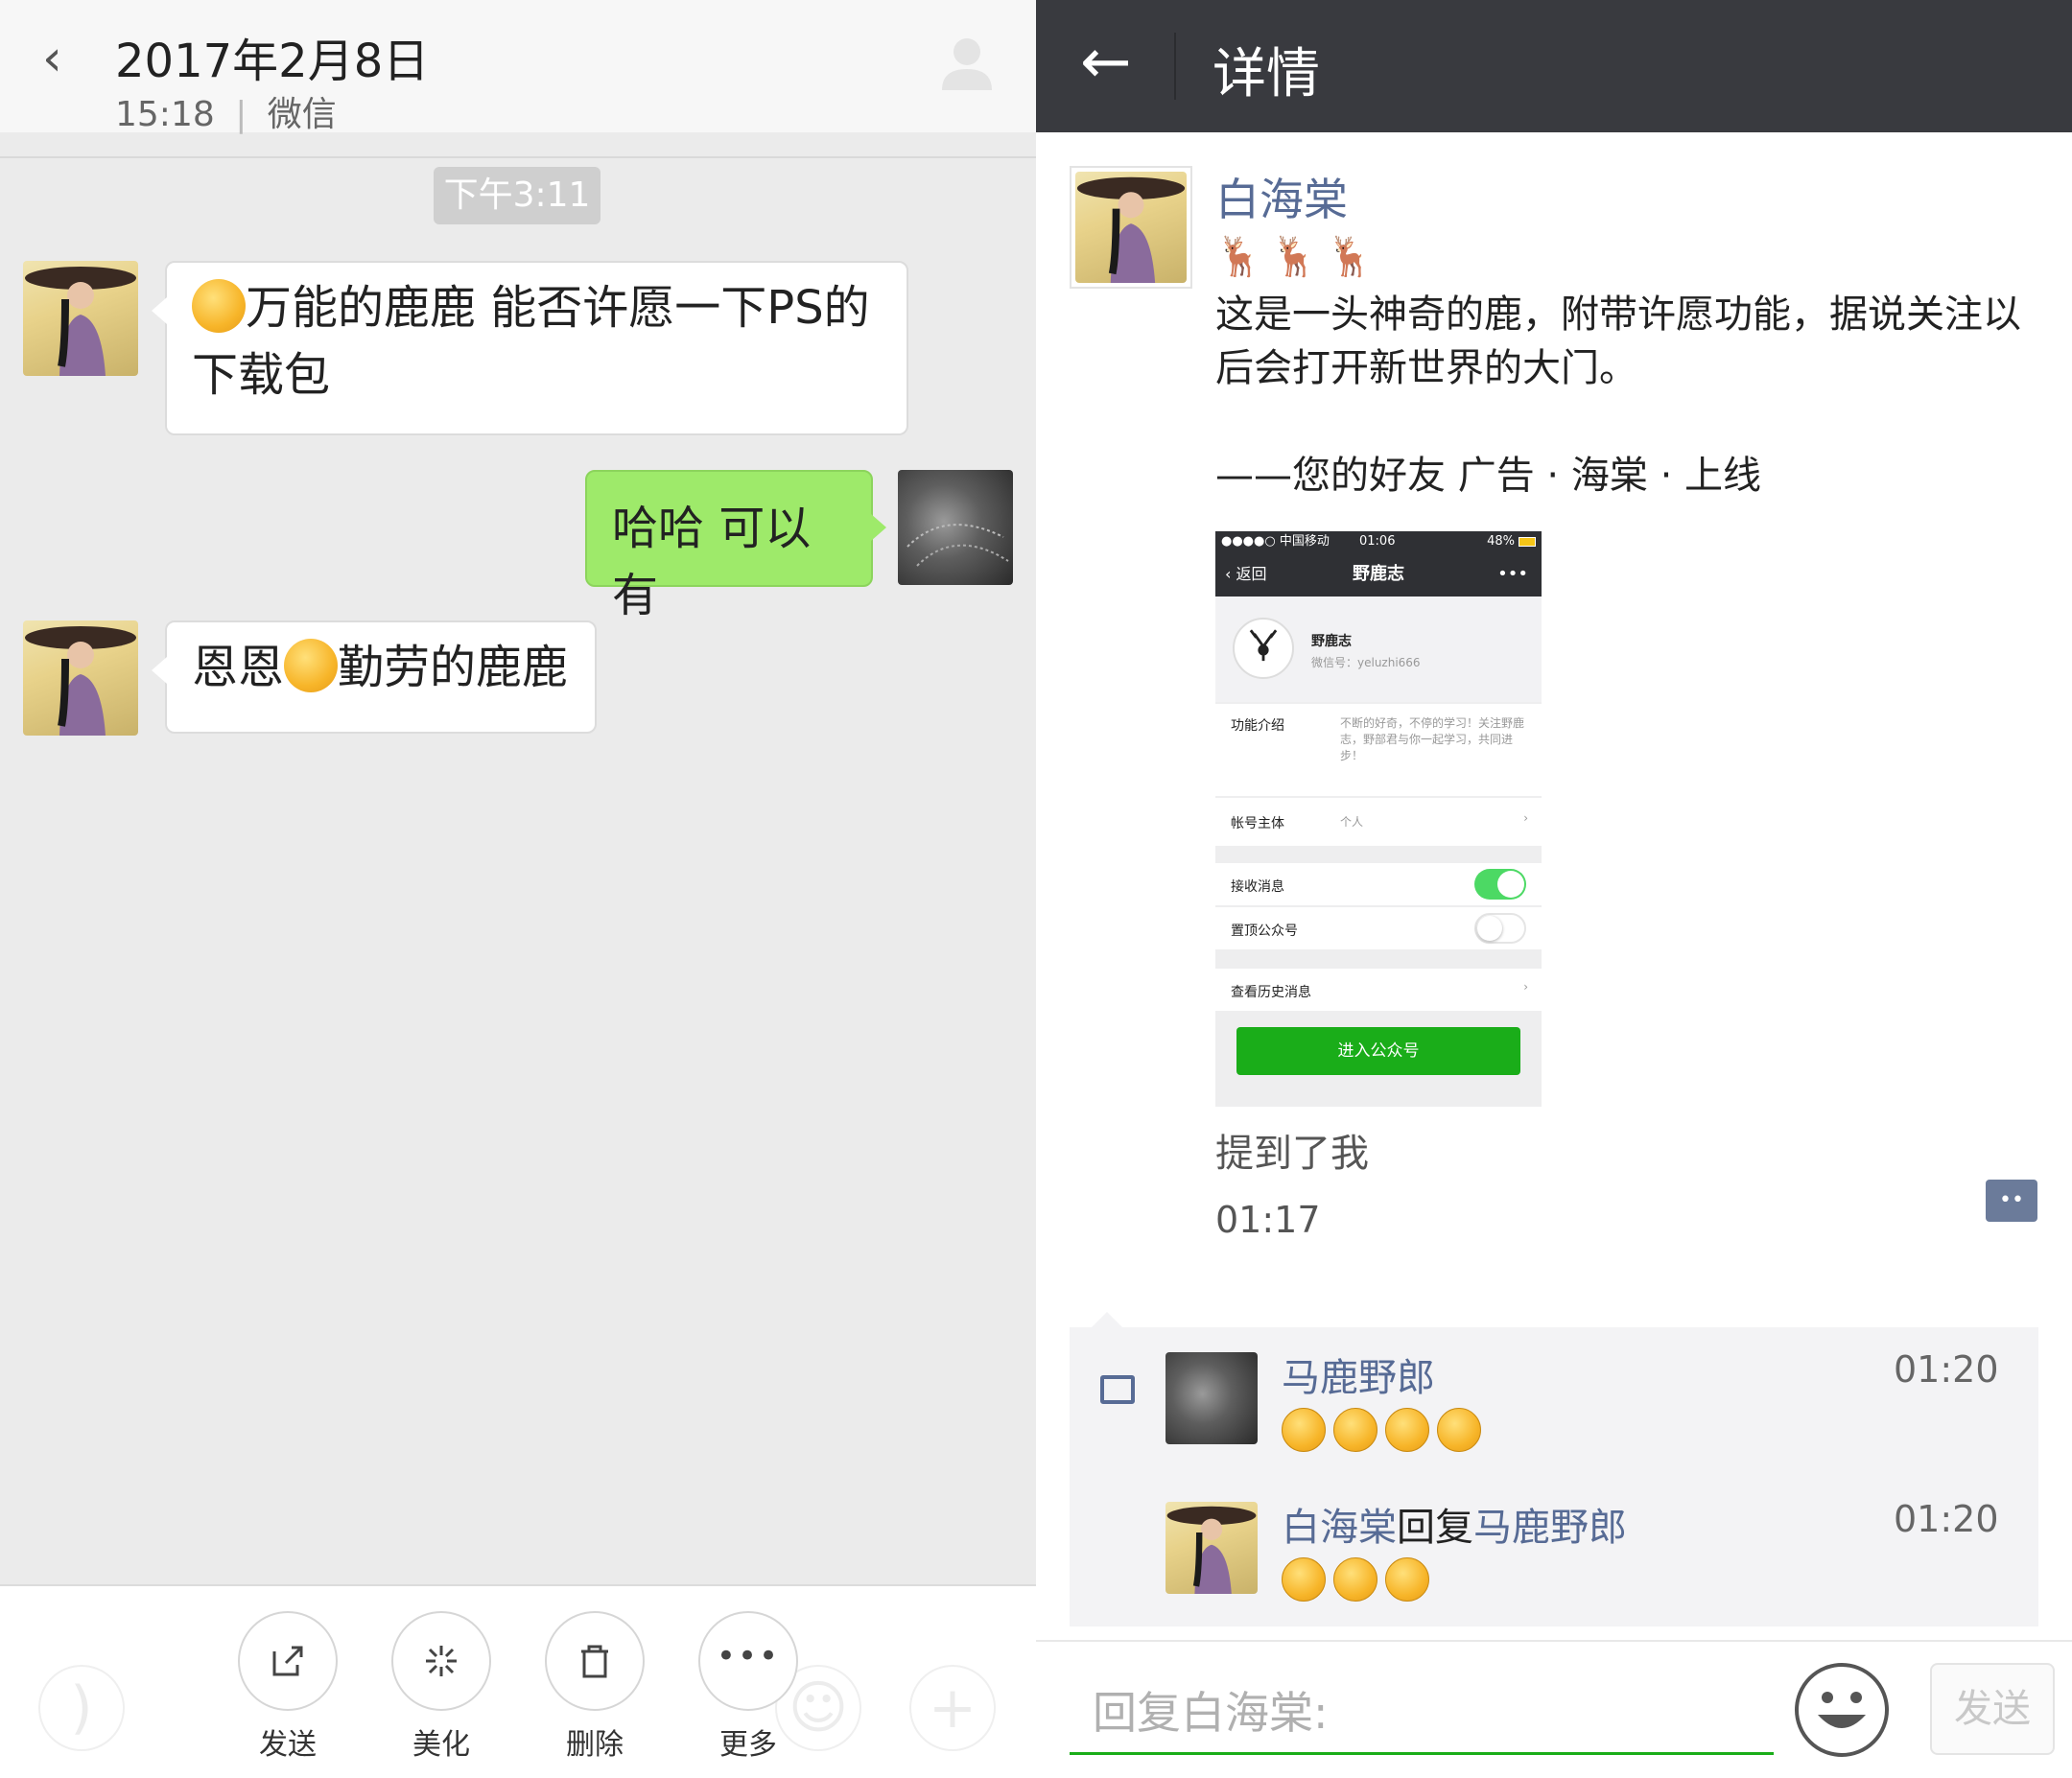 Image resolution: width=2072 pixels, height=1778 pixels. I want to click on more-button: •••, so click(748, 1661).